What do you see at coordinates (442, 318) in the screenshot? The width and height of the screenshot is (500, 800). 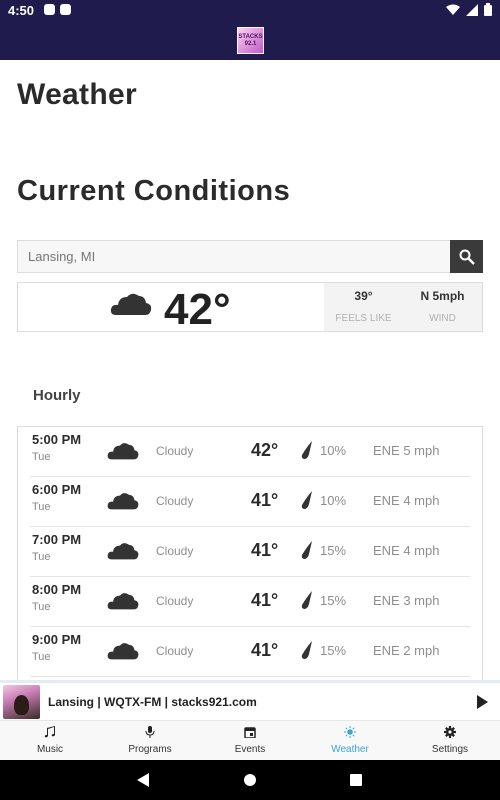 I see `wind-label: WIND` at bounding box center [442, 318].